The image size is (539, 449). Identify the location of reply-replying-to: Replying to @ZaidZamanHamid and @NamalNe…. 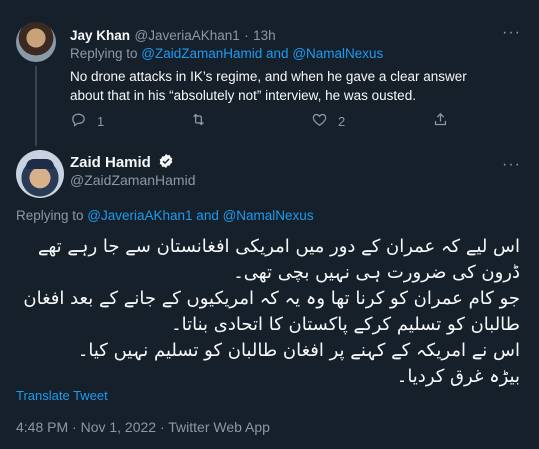
(226, 53).